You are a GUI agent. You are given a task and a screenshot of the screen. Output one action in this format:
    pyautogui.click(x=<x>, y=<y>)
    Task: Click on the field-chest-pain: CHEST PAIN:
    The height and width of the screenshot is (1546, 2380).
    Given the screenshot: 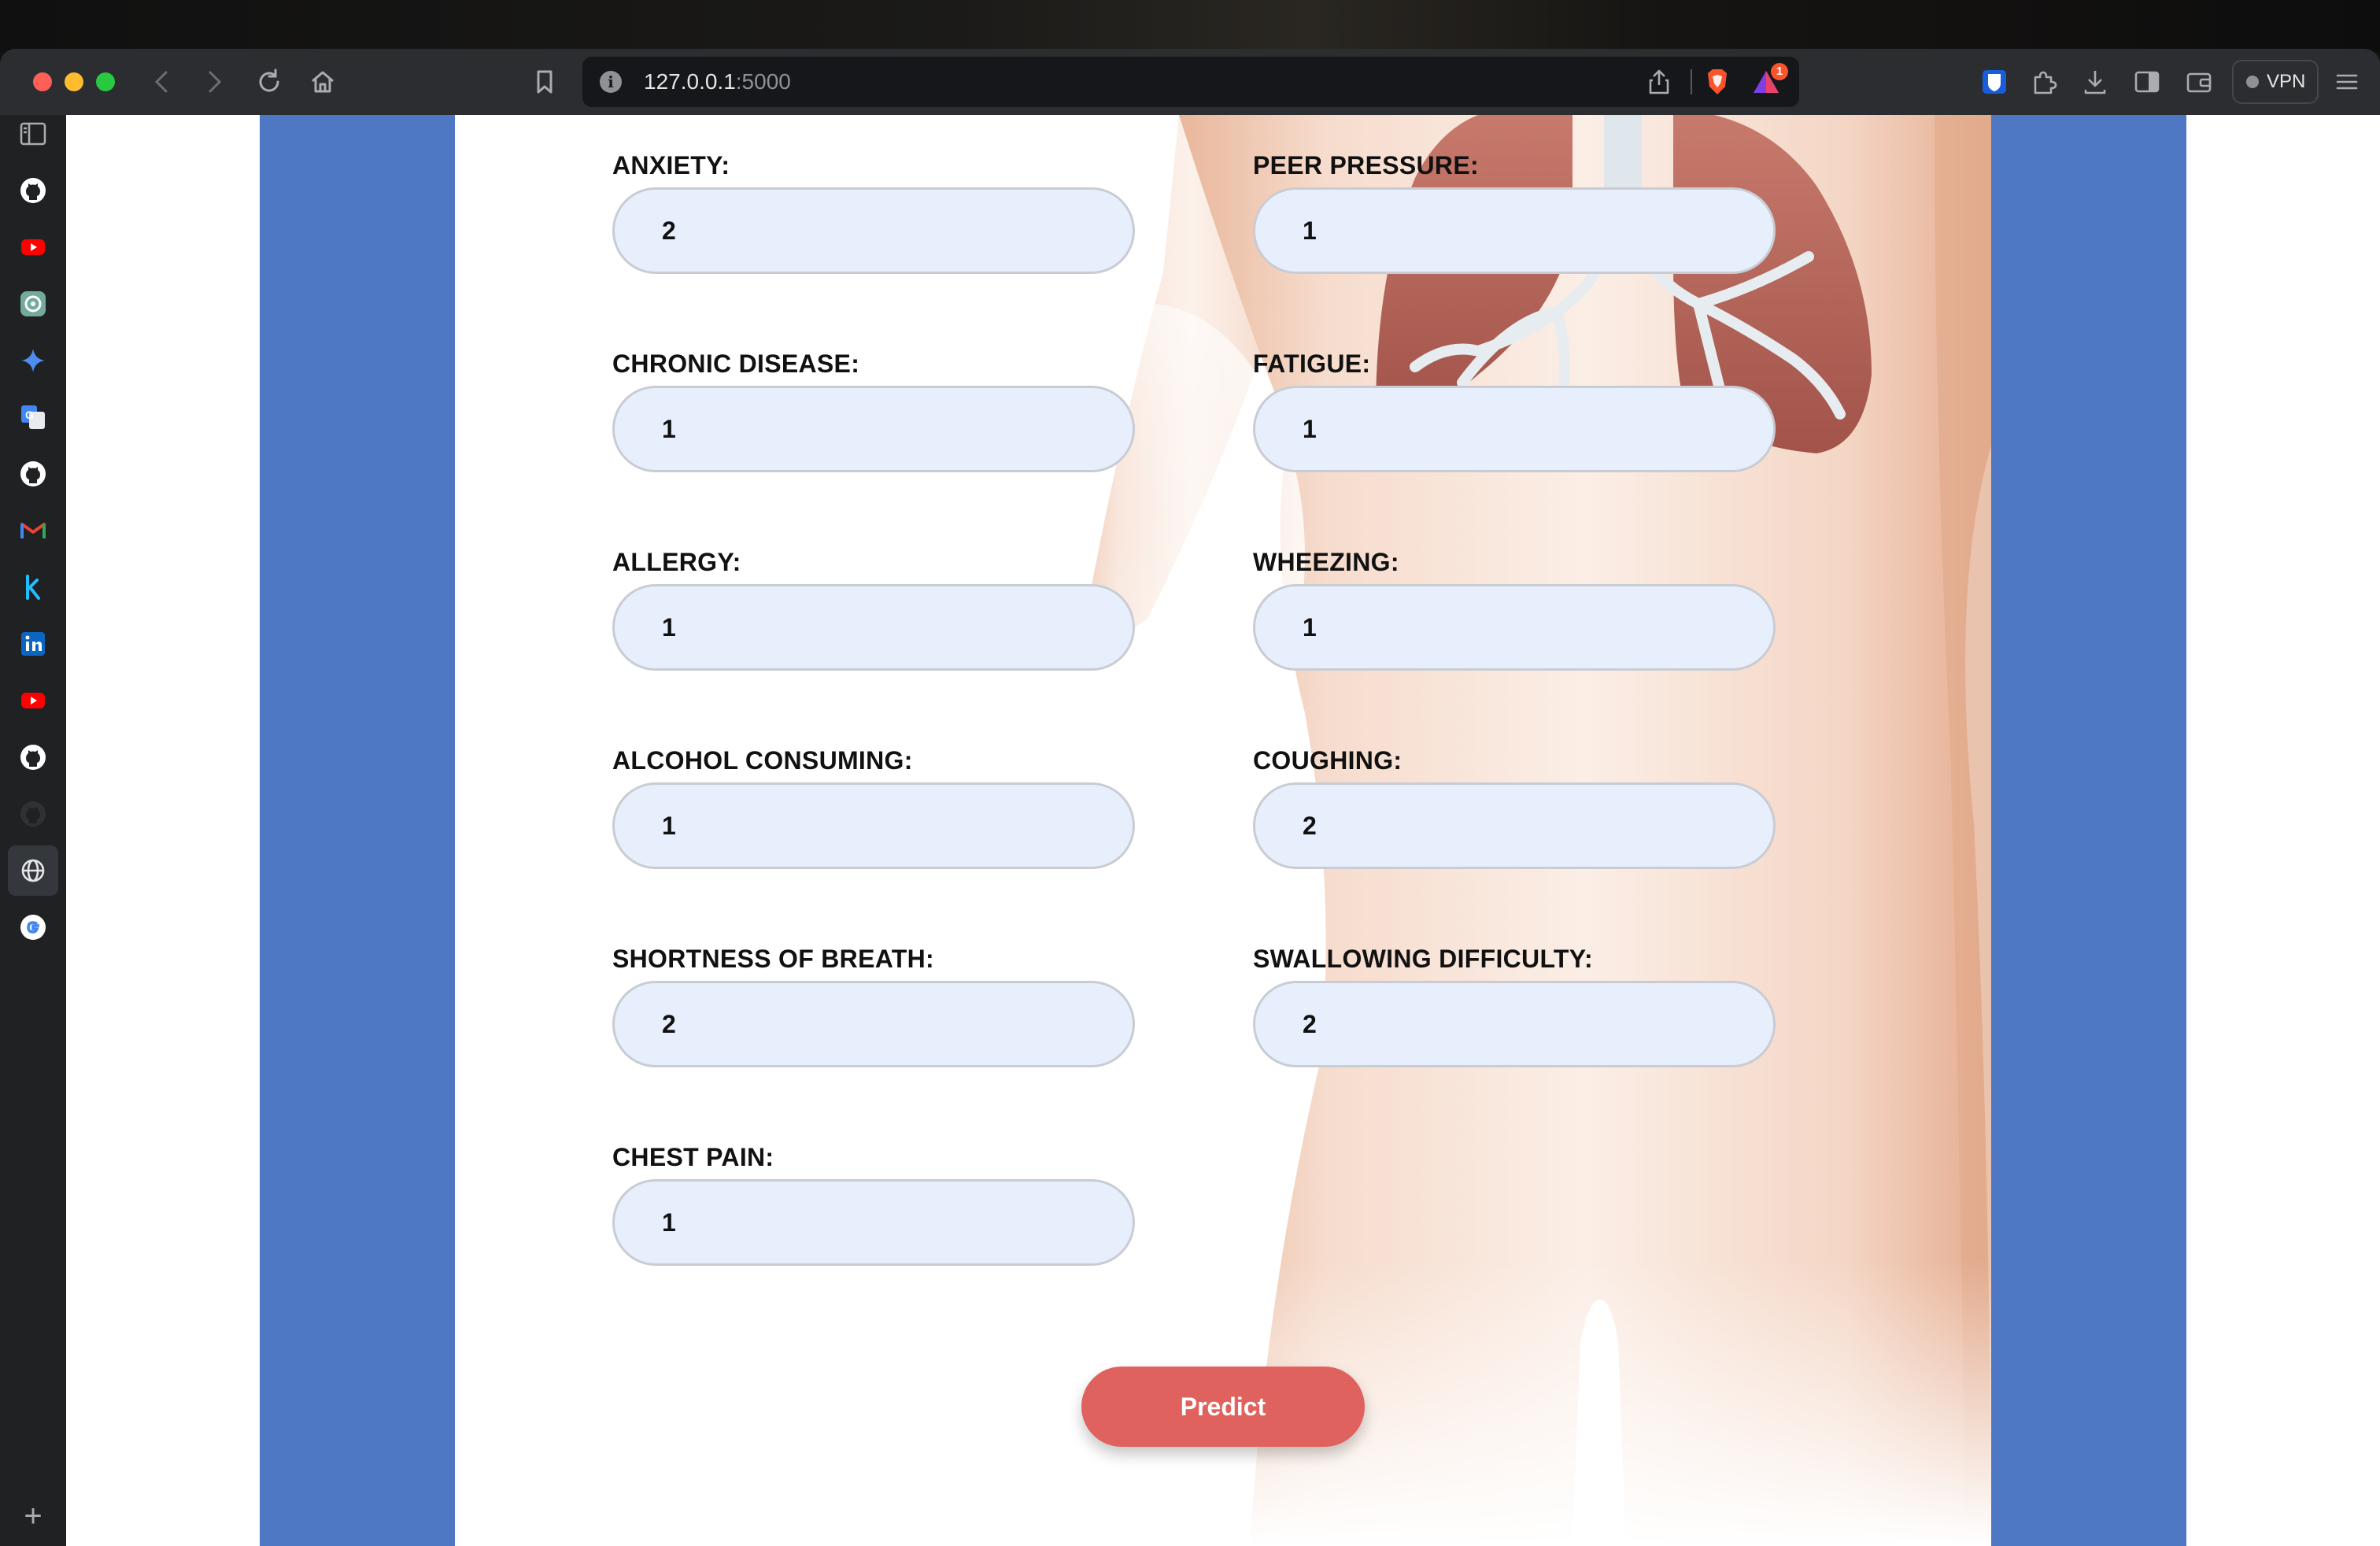 What is the action you would take?
    pyautogui.click(x=873, y=1203)
    